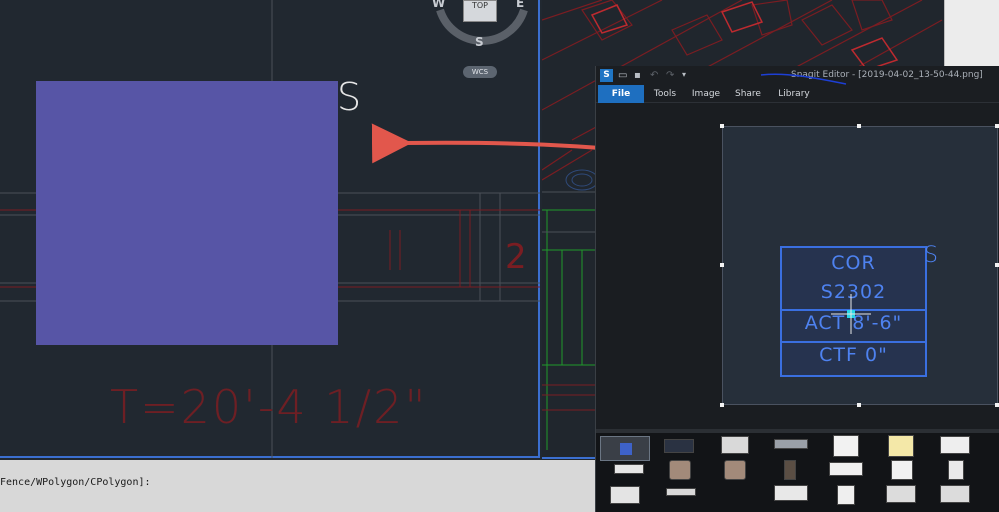  Describe the element at coordinates (516, 257) in the screenshot. I see `svg-text: 2` at that location.